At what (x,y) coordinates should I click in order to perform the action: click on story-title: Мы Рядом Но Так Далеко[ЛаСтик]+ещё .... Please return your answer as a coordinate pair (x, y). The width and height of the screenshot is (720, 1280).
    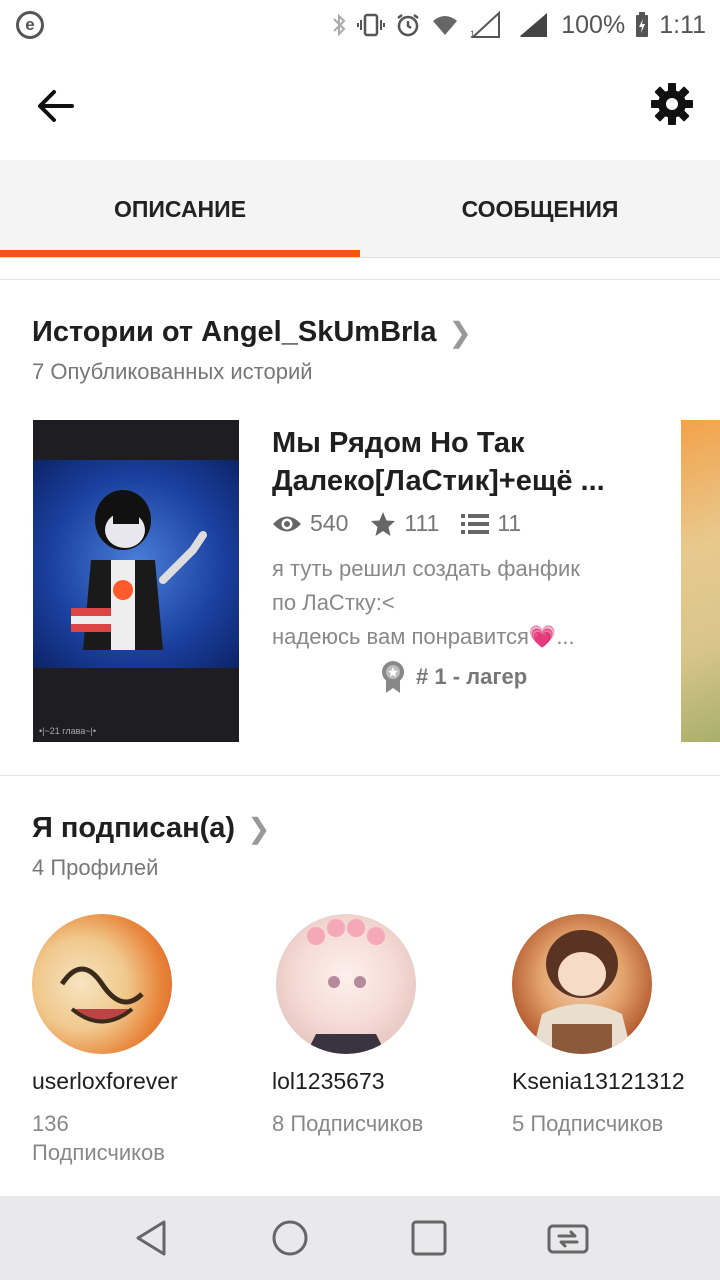
    Looking at the image, I should click on (462, 462).